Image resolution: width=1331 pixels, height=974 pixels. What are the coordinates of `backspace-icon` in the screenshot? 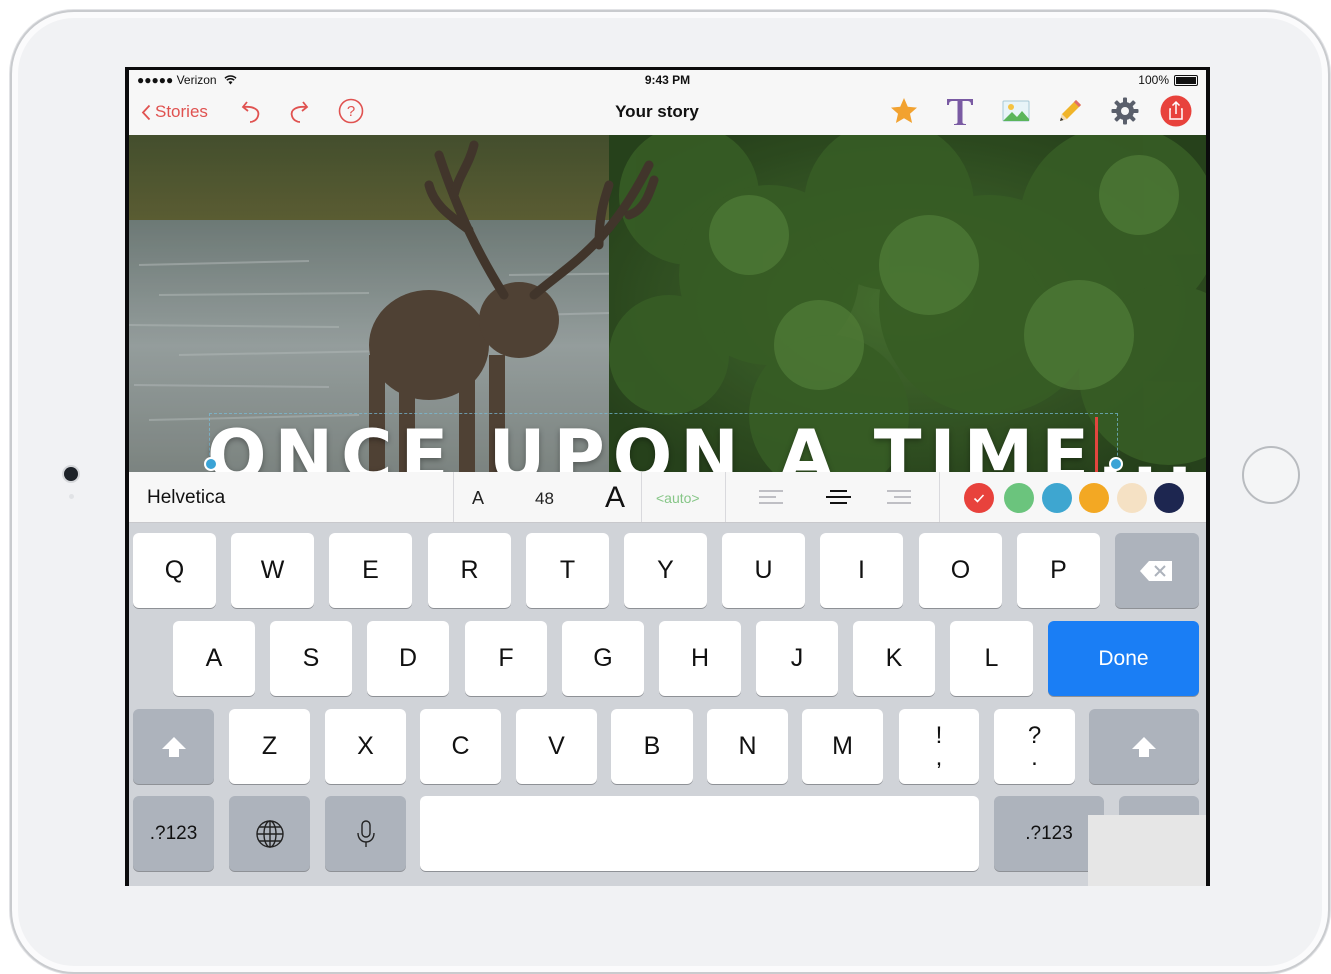 It's located at (1156, 570).